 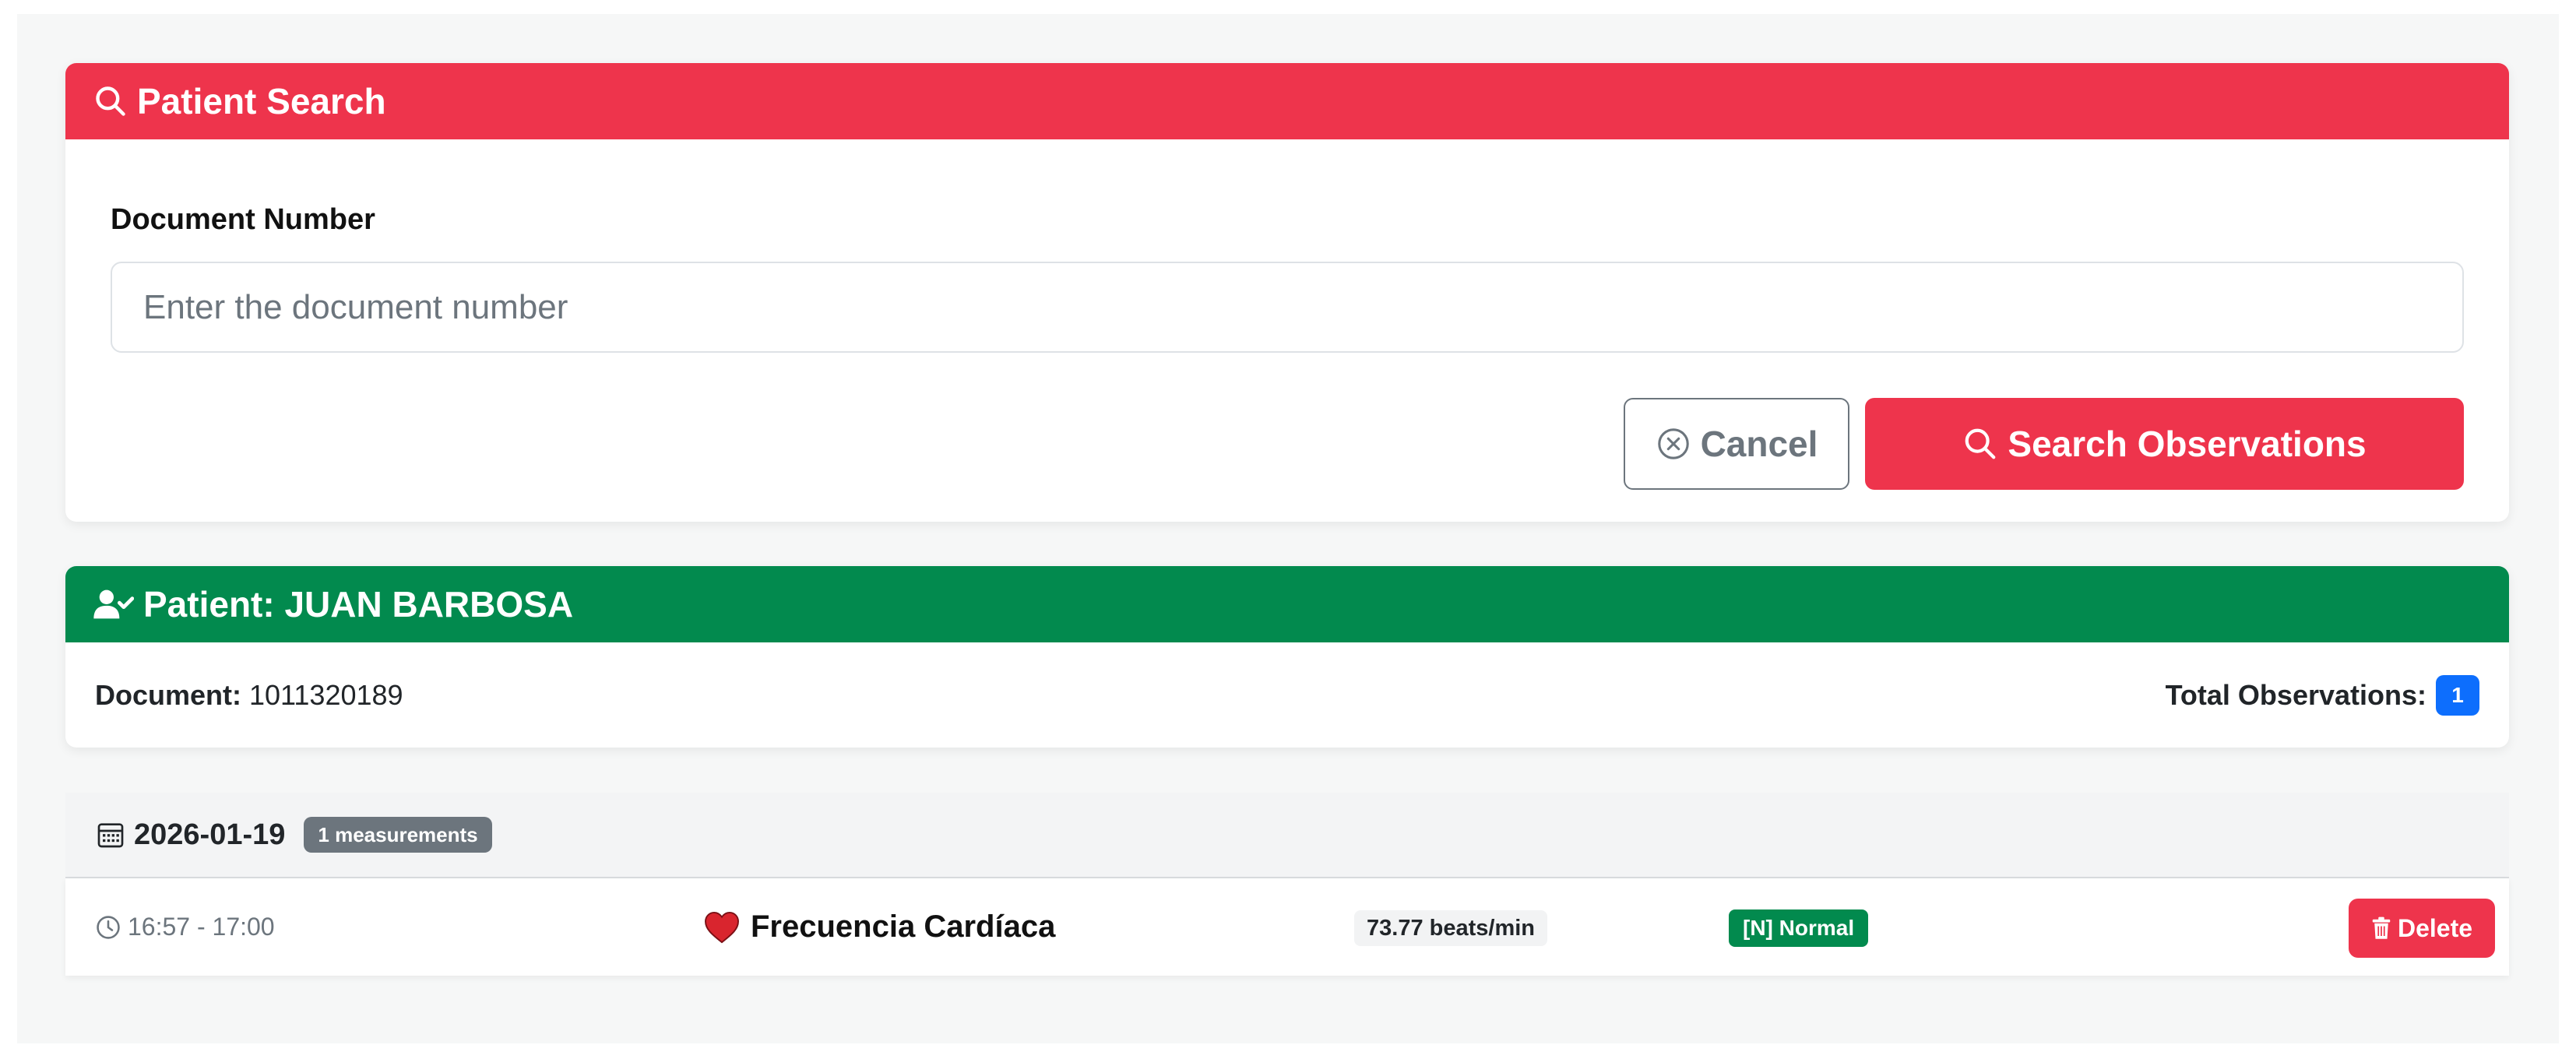 I want to click on document-number-input, so click(x=1287, y=308).